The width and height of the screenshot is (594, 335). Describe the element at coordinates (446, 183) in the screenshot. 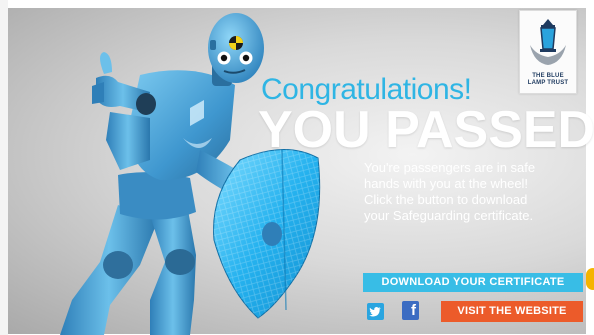

I see `message-line: hands with you at the wheel!` at that location.